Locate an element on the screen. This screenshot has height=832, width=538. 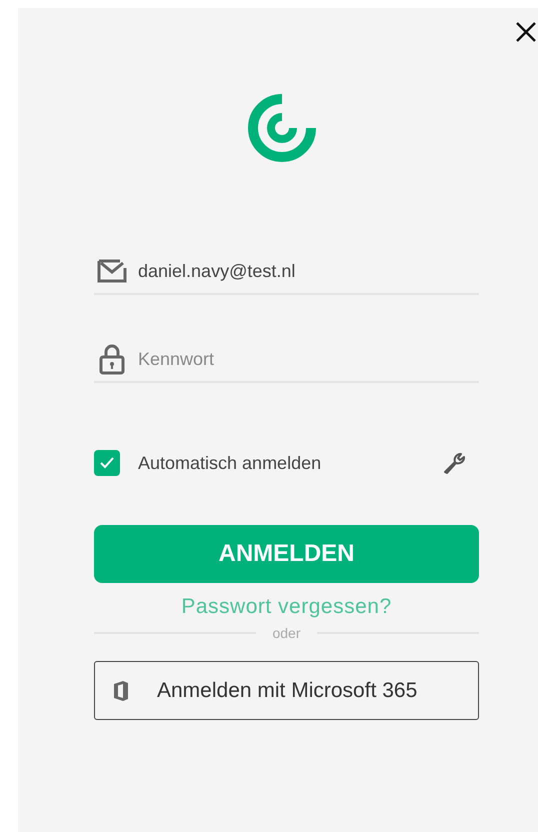
auto-login-label: Automatisch anmelden is located at coordinates (230, 463).